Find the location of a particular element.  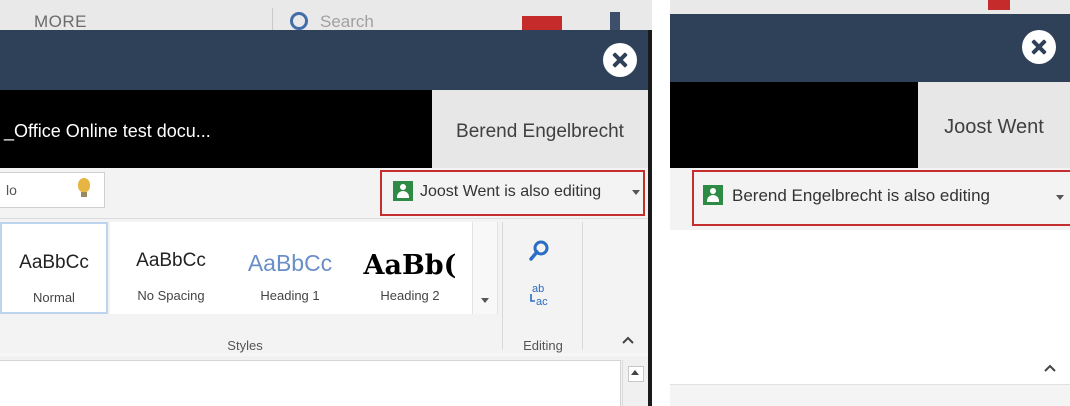

current-user-name: Berend Engelbrecht is located at coordinates (540, 131).